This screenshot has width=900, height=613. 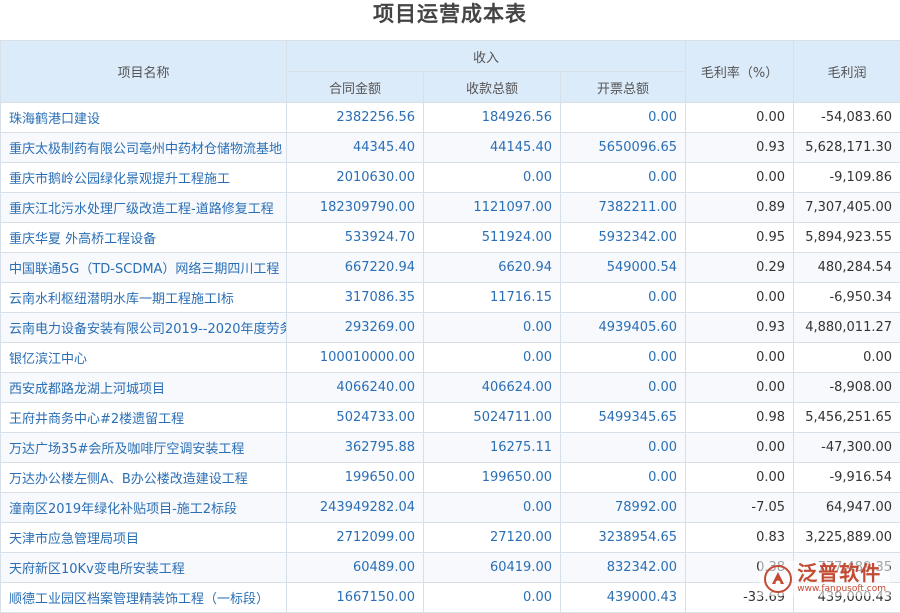 I want to click on col-group-income: 收入, so click(x=486, y=56).